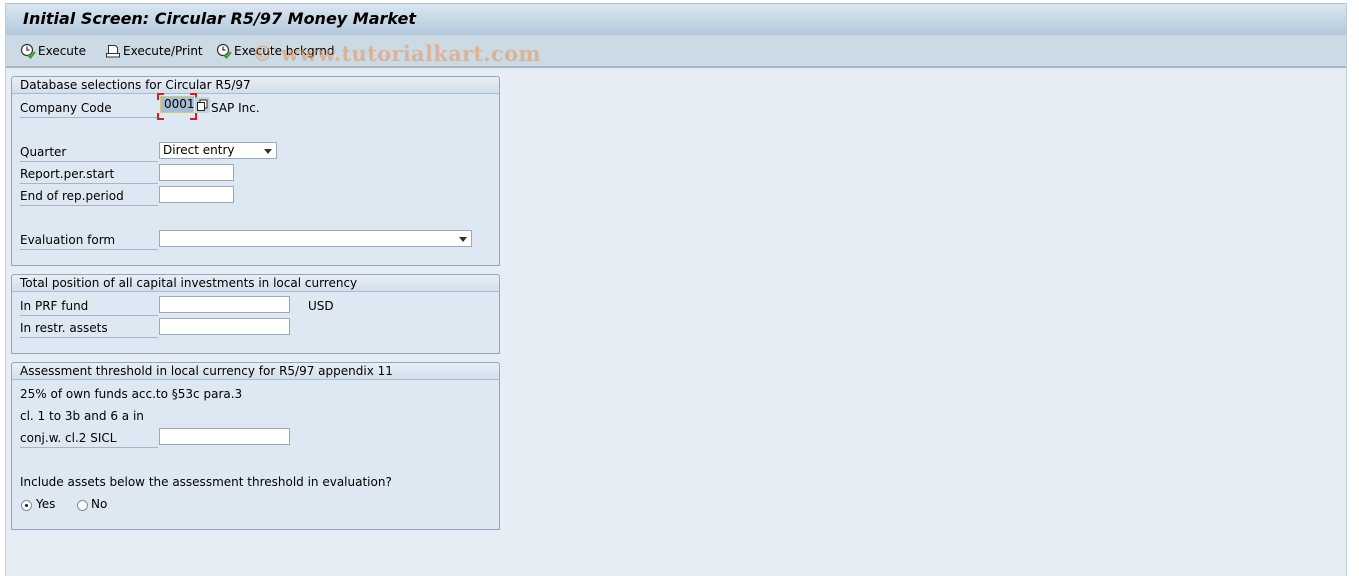 This screenshot has height=576, width=1359. What do you see at coordinates (224, 304) in the screenshot?
I see `prf-fund-input` at bounding box center [224, 304].